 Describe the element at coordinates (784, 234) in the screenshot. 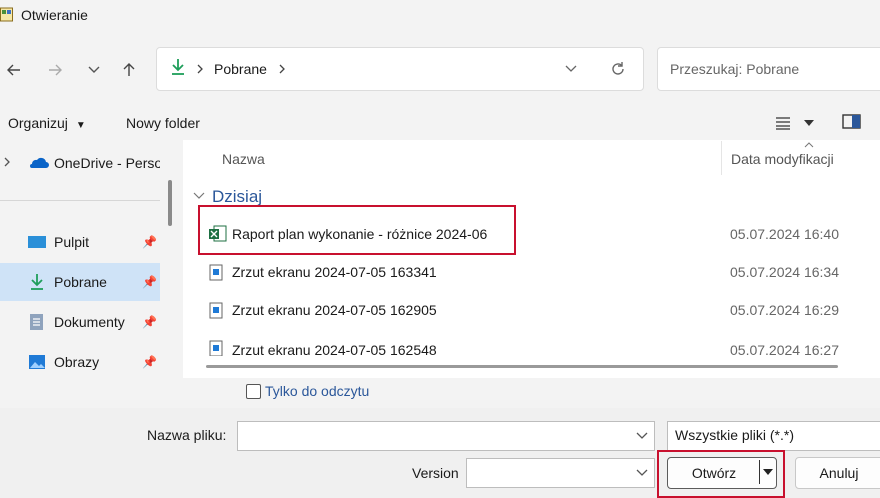

I see `file-date: 05.07.2024 16:40` at that location.